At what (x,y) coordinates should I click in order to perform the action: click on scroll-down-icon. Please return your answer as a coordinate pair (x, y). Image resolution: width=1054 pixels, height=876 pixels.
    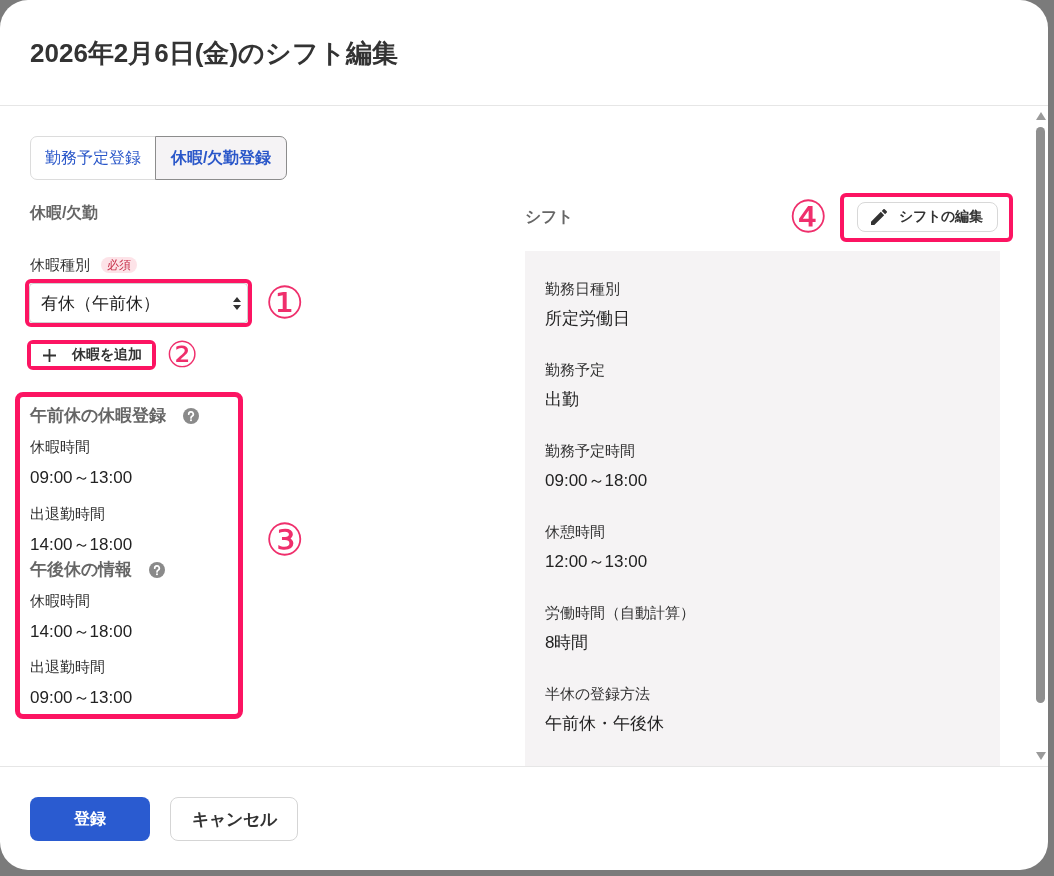
    Looking at the image, I should click on (1040, 756).